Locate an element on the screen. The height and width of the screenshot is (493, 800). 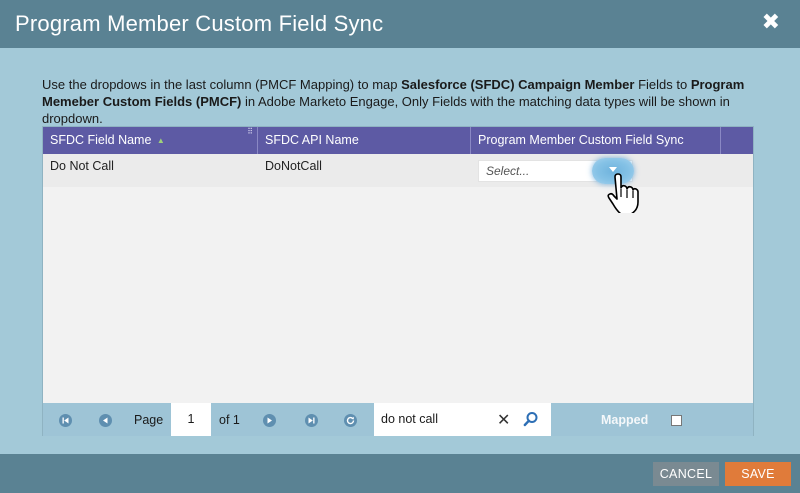
column-header-pmcf-sync: Program Member Custom Field Sync is located at coordinates (596, 140).